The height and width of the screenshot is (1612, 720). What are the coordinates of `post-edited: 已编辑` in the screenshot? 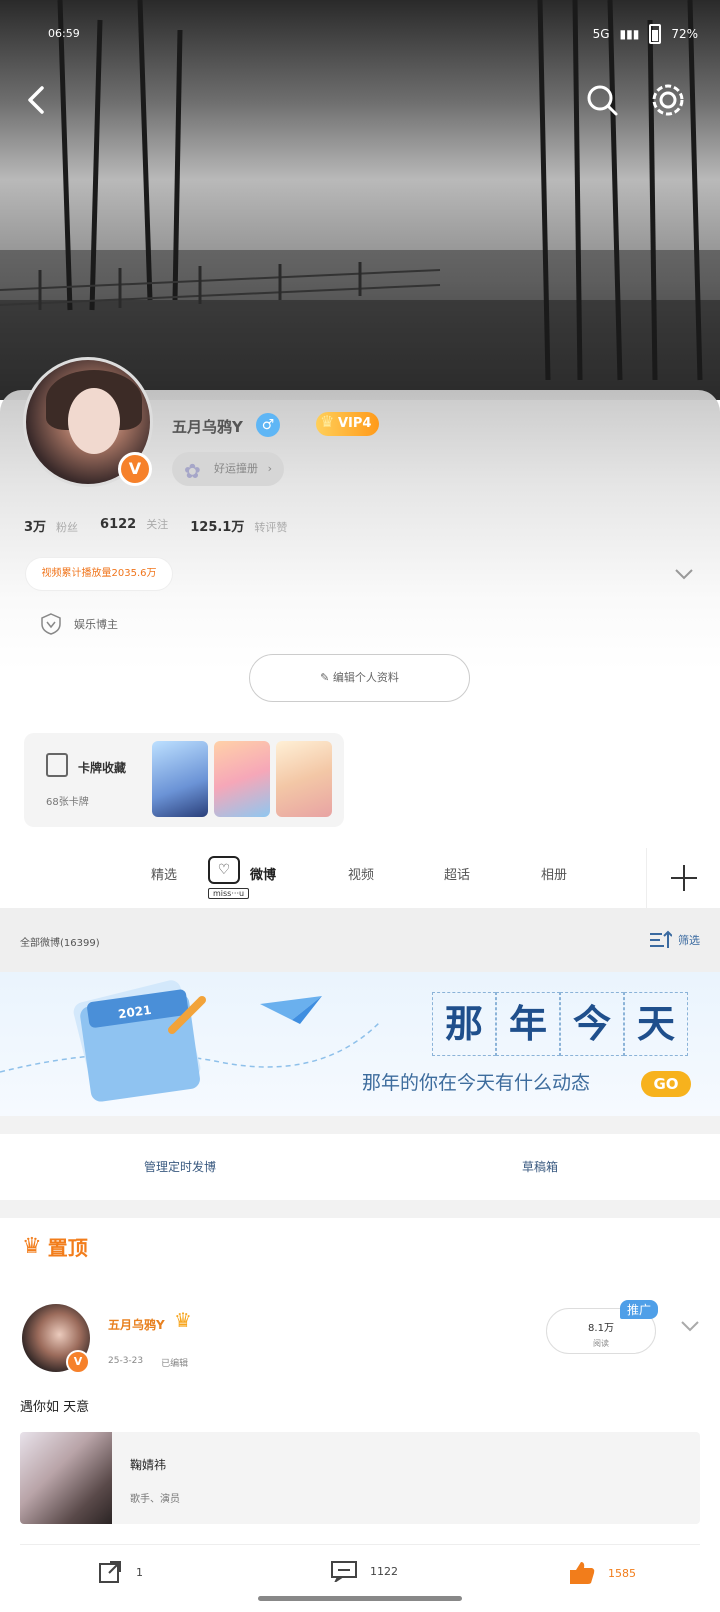 It's located at (175, 1364).